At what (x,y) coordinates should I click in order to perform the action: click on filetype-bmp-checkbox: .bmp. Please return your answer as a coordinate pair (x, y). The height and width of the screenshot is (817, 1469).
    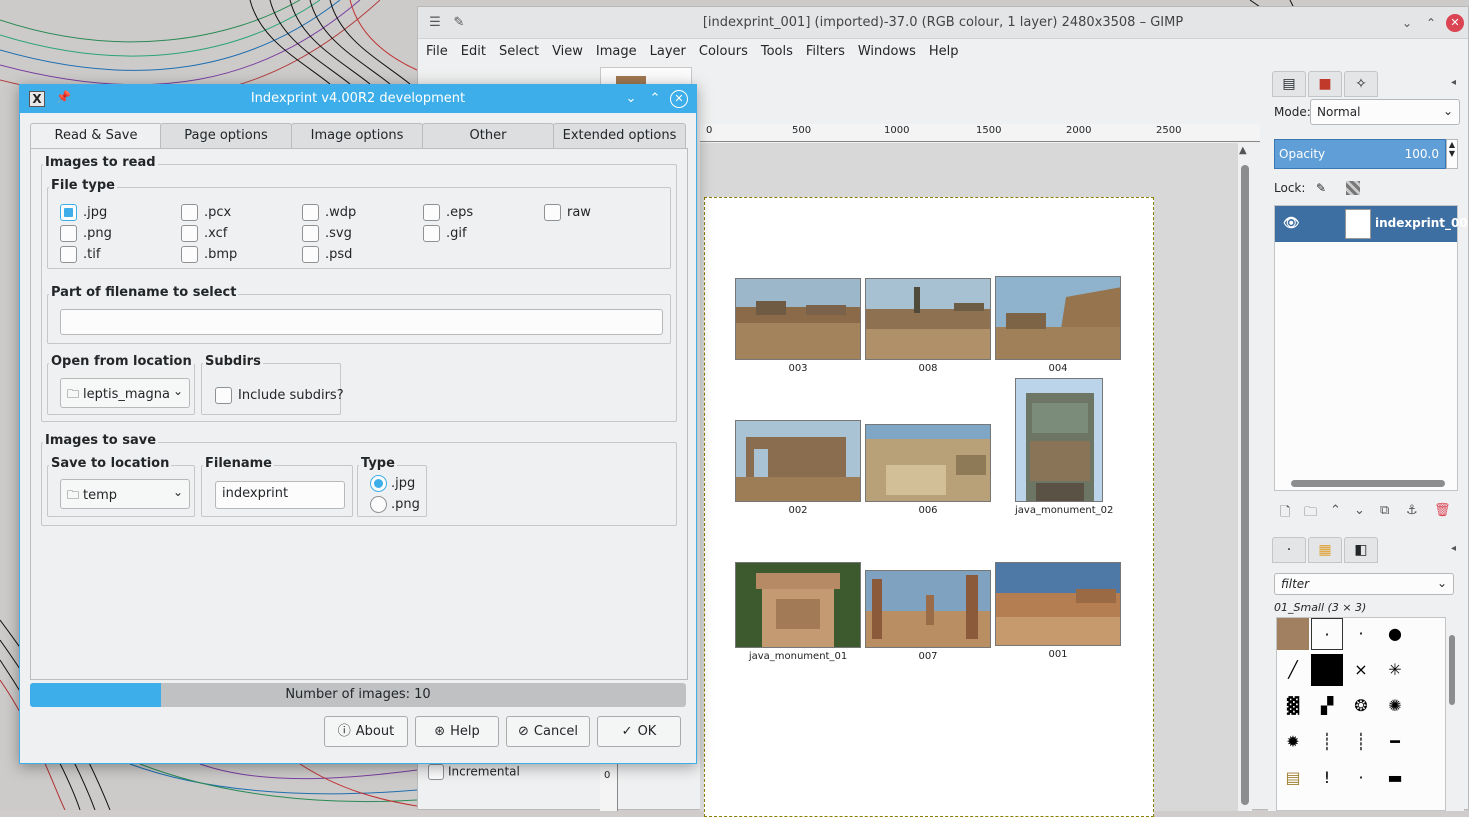
    Looking at the image, I should click on (209, 255).